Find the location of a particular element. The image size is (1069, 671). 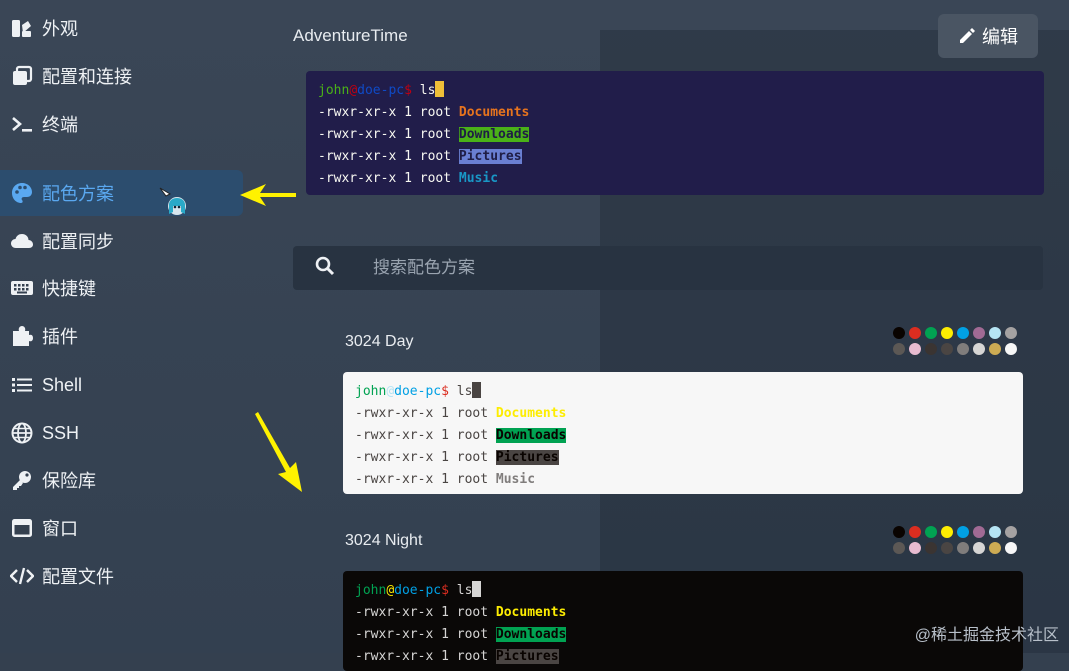

sidebar-item-plugins: 插件 is located at coordinates (121, 336).